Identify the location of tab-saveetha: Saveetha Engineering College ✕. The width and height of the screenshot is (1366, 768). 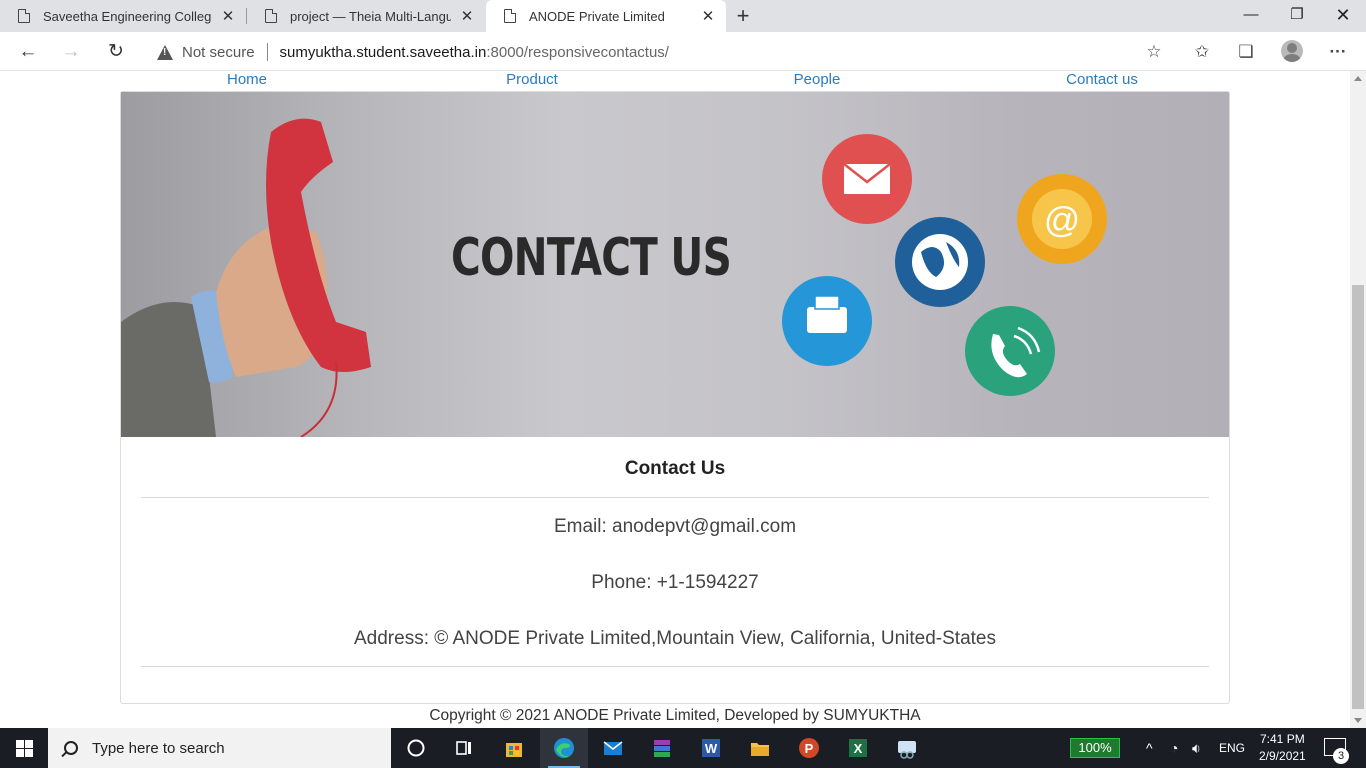
(123, 16).